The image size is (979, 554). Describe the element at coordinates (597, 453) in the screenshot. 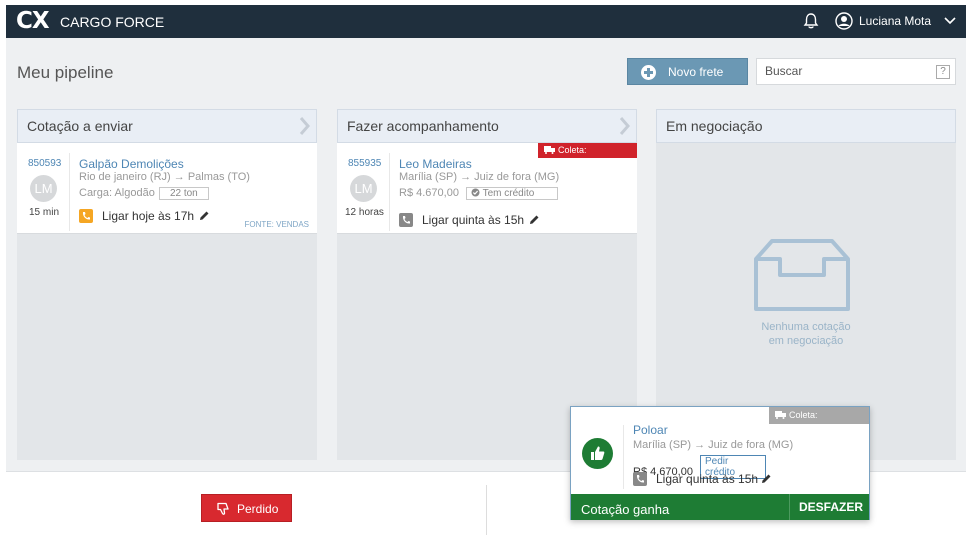

I see `thumbs-up-icon` at that location.